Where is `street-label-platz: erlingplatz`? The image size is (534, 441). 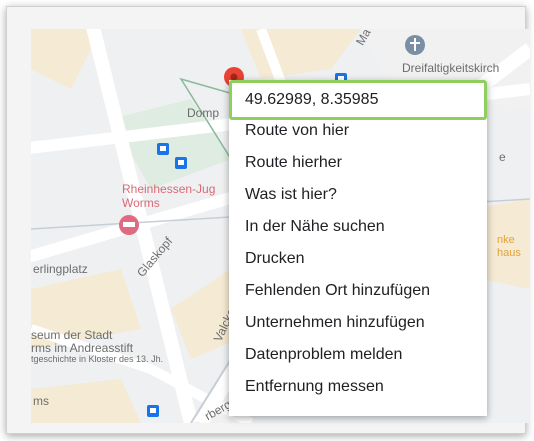 street-label-platz: erlingplatz is located at coordinates (60, 269).